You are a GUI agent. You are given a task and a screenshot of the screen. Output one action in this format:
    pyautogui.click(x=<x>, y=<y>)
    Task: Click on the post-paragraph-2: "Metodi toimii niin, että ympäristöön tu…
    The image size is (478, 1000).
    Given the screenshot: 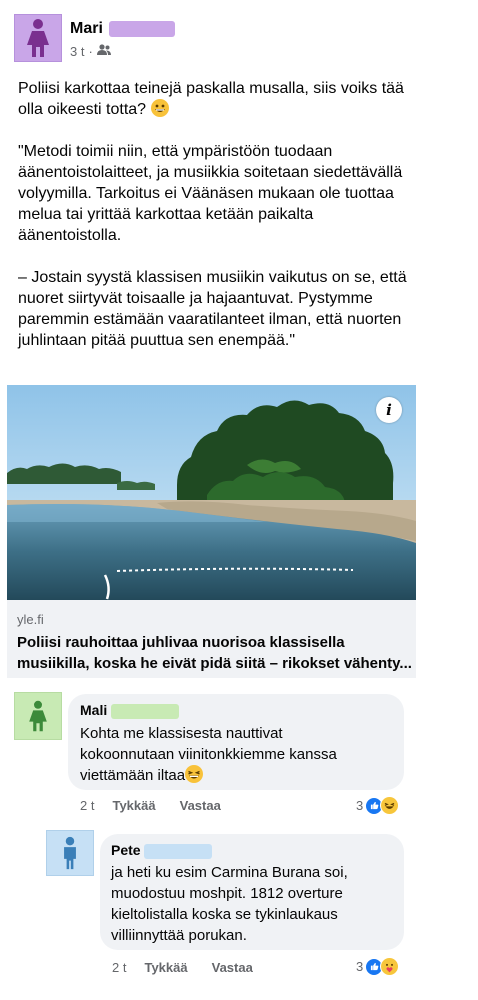 What is the action you would take?
    pyautogui.click(x=210, y=193)
    